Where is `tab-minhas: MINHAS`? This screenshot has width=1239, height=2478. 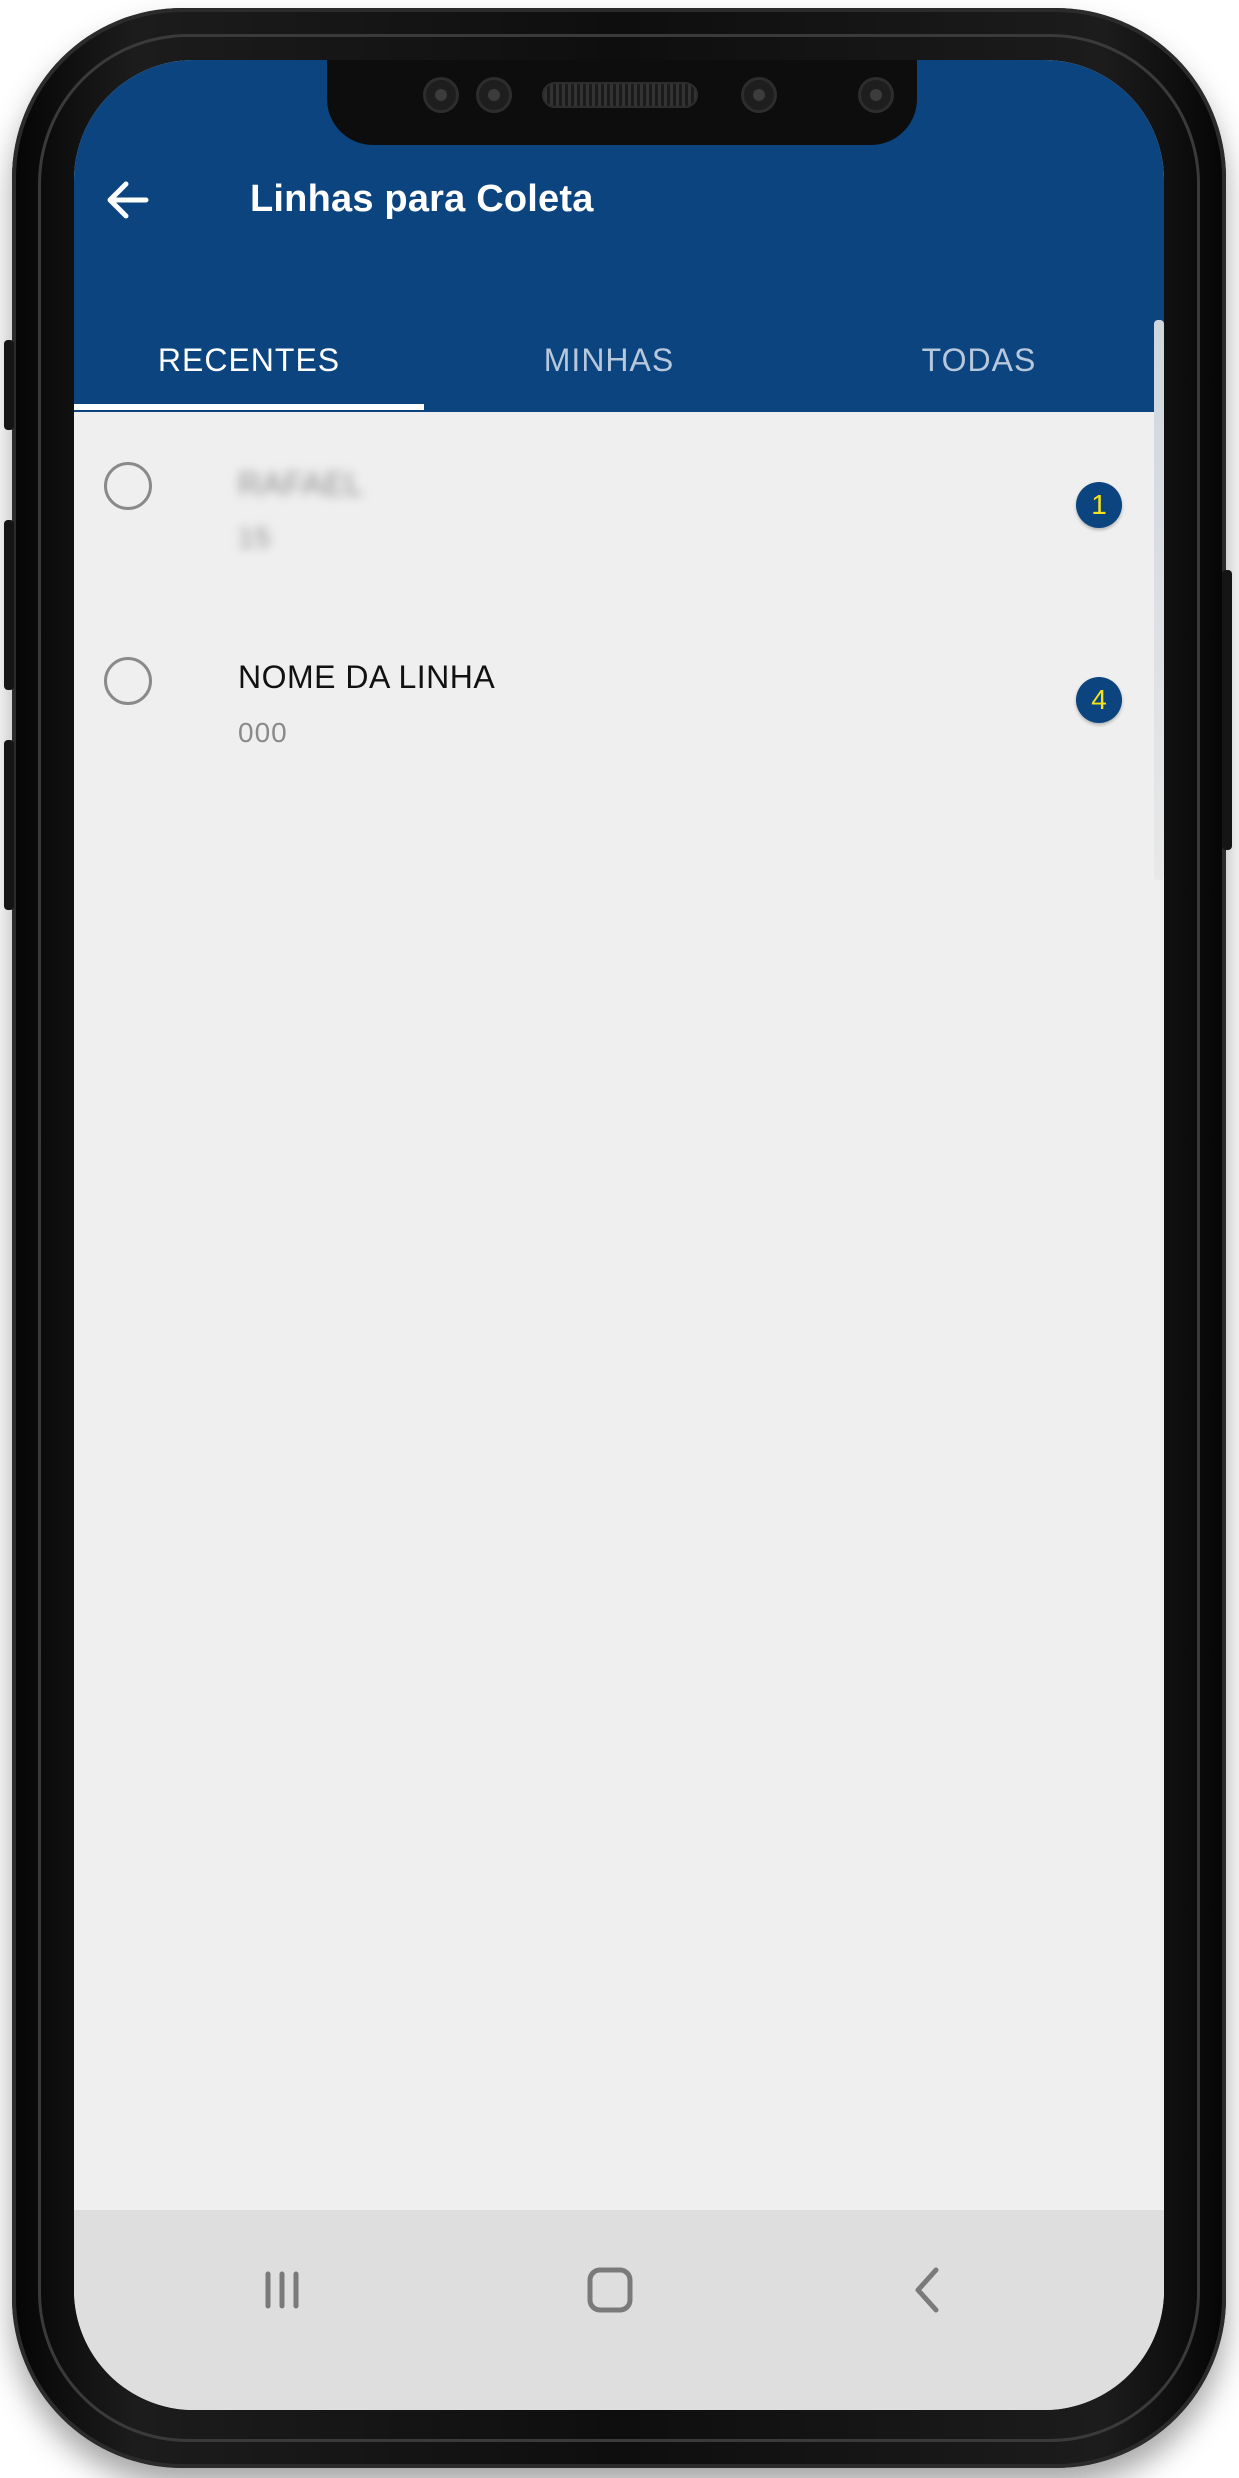 tab-minhas: MINHAS is located at coordinates (609, 371).